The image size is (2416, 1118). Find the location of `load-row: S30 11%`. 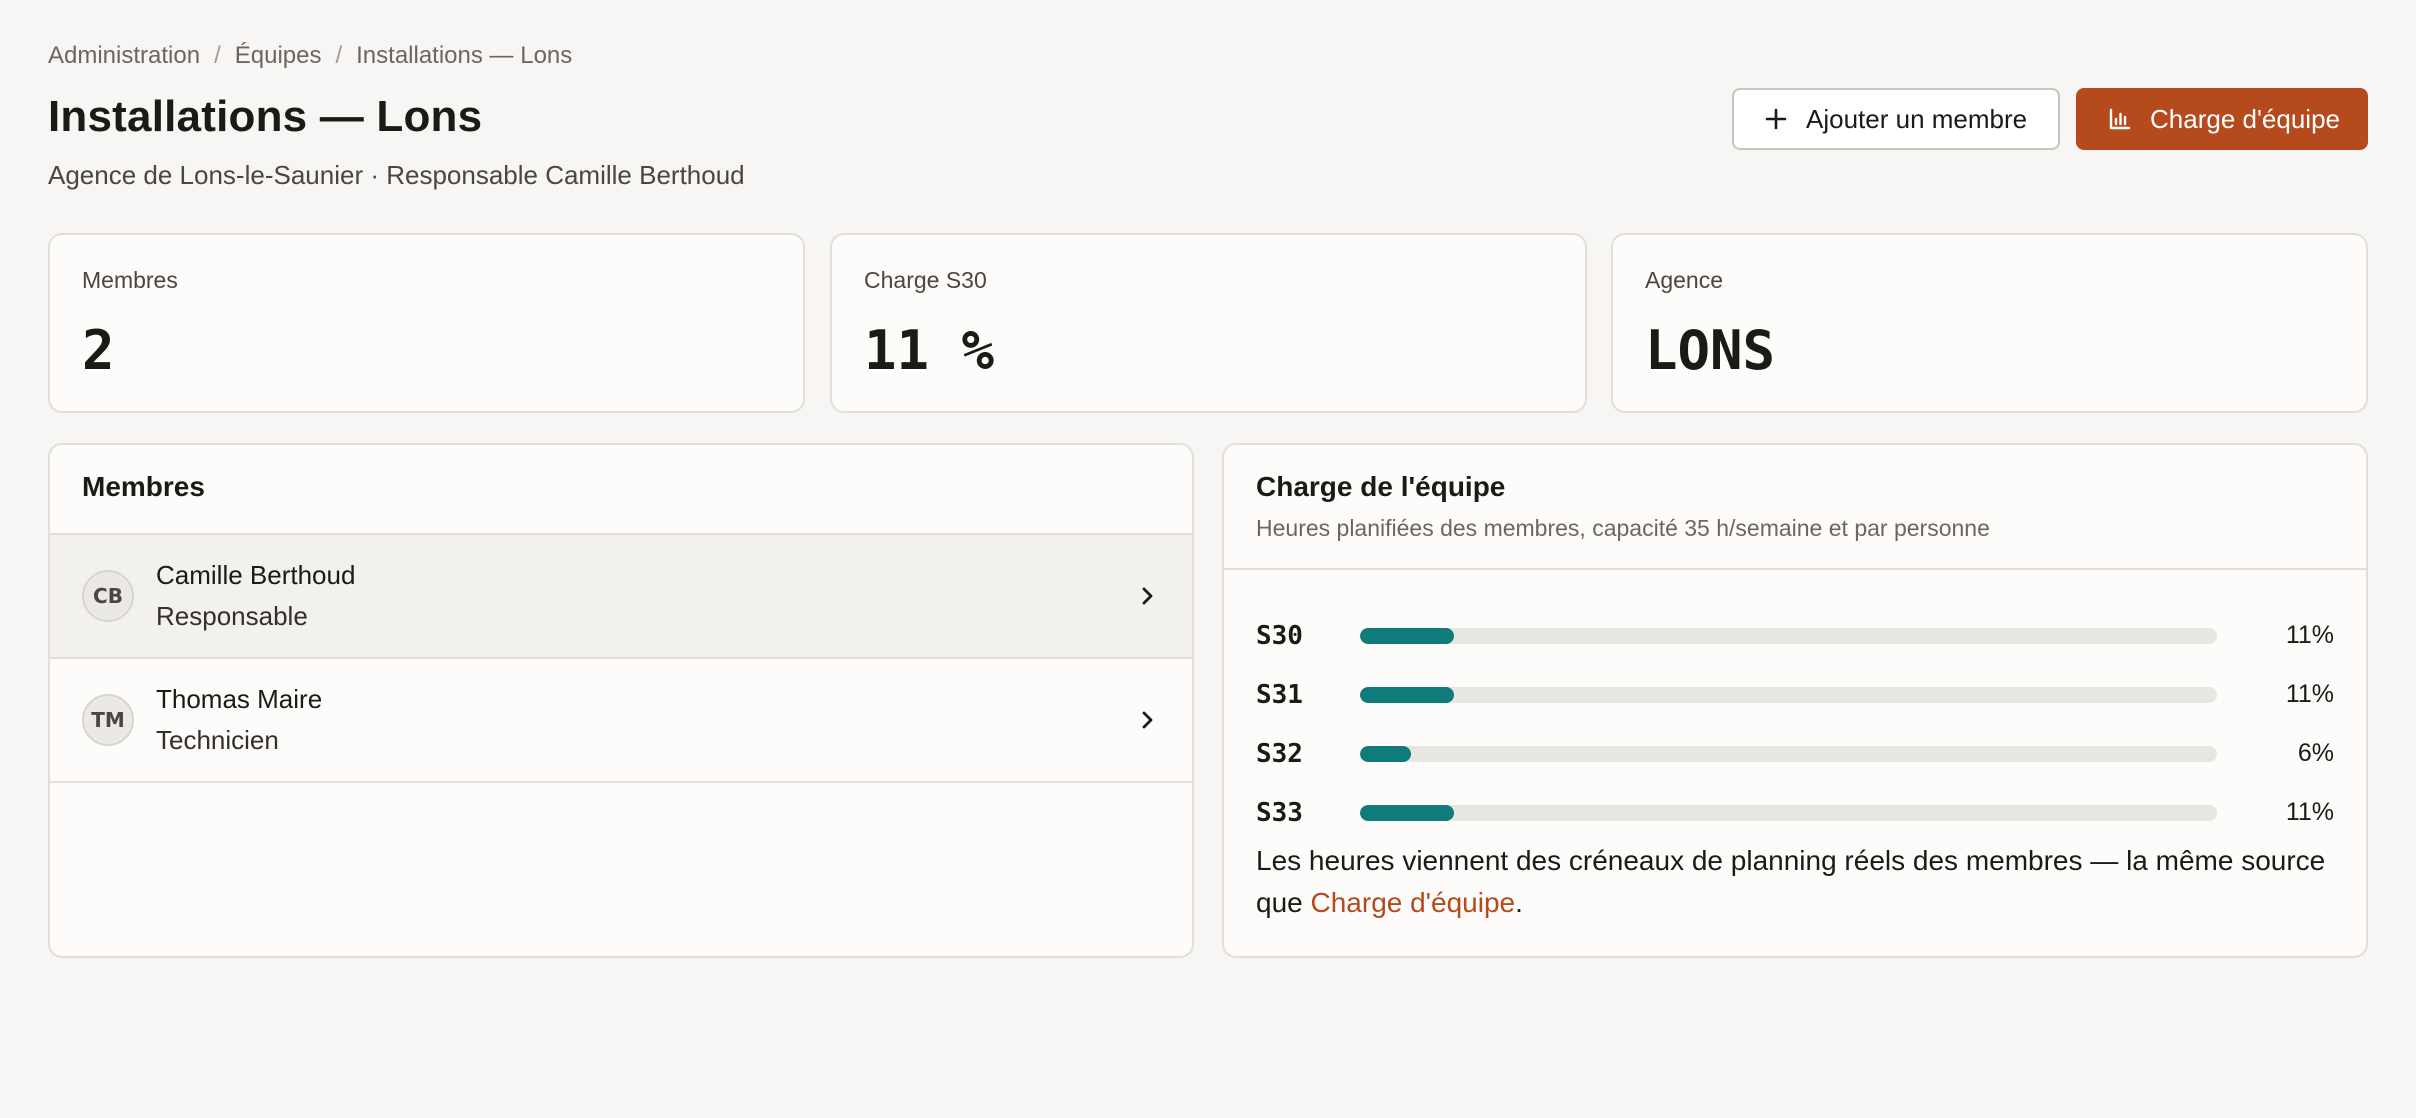

load-row: S30 11% is located at coordinates (1795, 635).